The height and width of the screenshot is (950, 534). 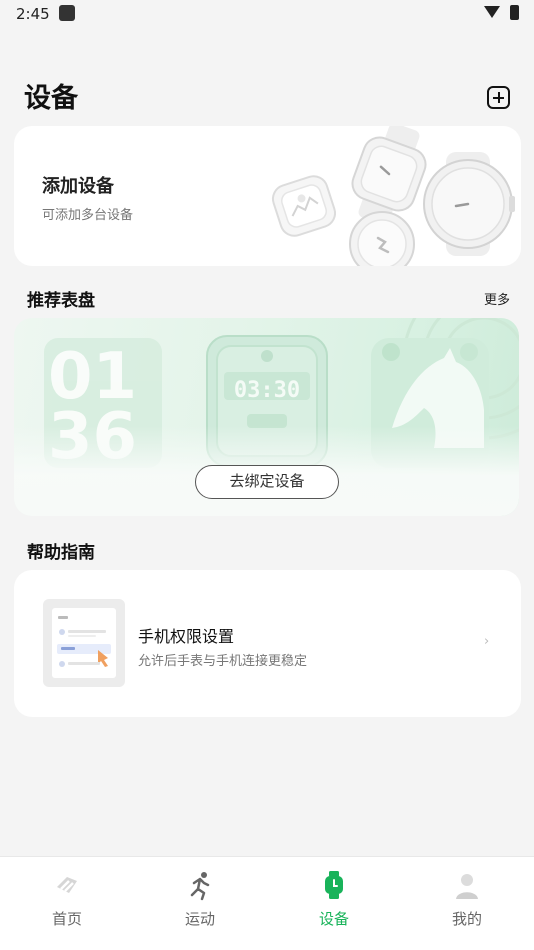 I want to click on recommended-faces-heading: 推荐表盘, so click(x=61, y=301).